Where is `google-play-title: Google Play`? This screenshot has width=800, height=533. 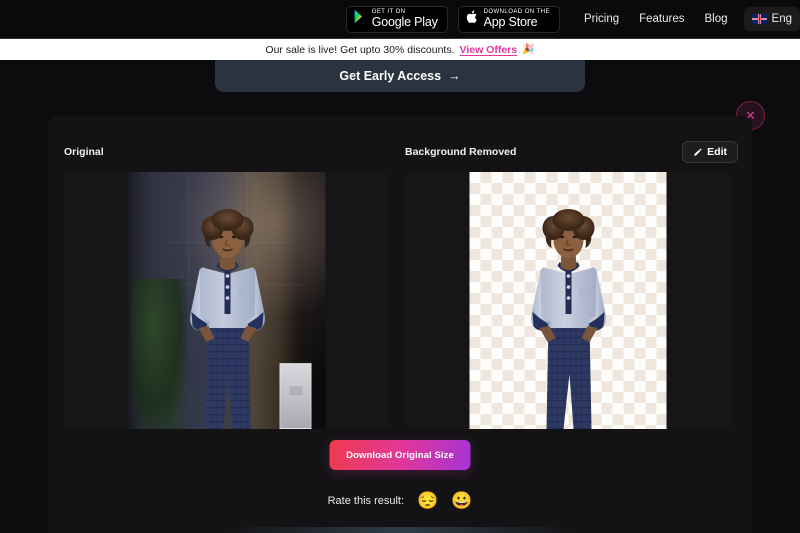 google-play-title: Google Play is located at coordinates (404, 22).